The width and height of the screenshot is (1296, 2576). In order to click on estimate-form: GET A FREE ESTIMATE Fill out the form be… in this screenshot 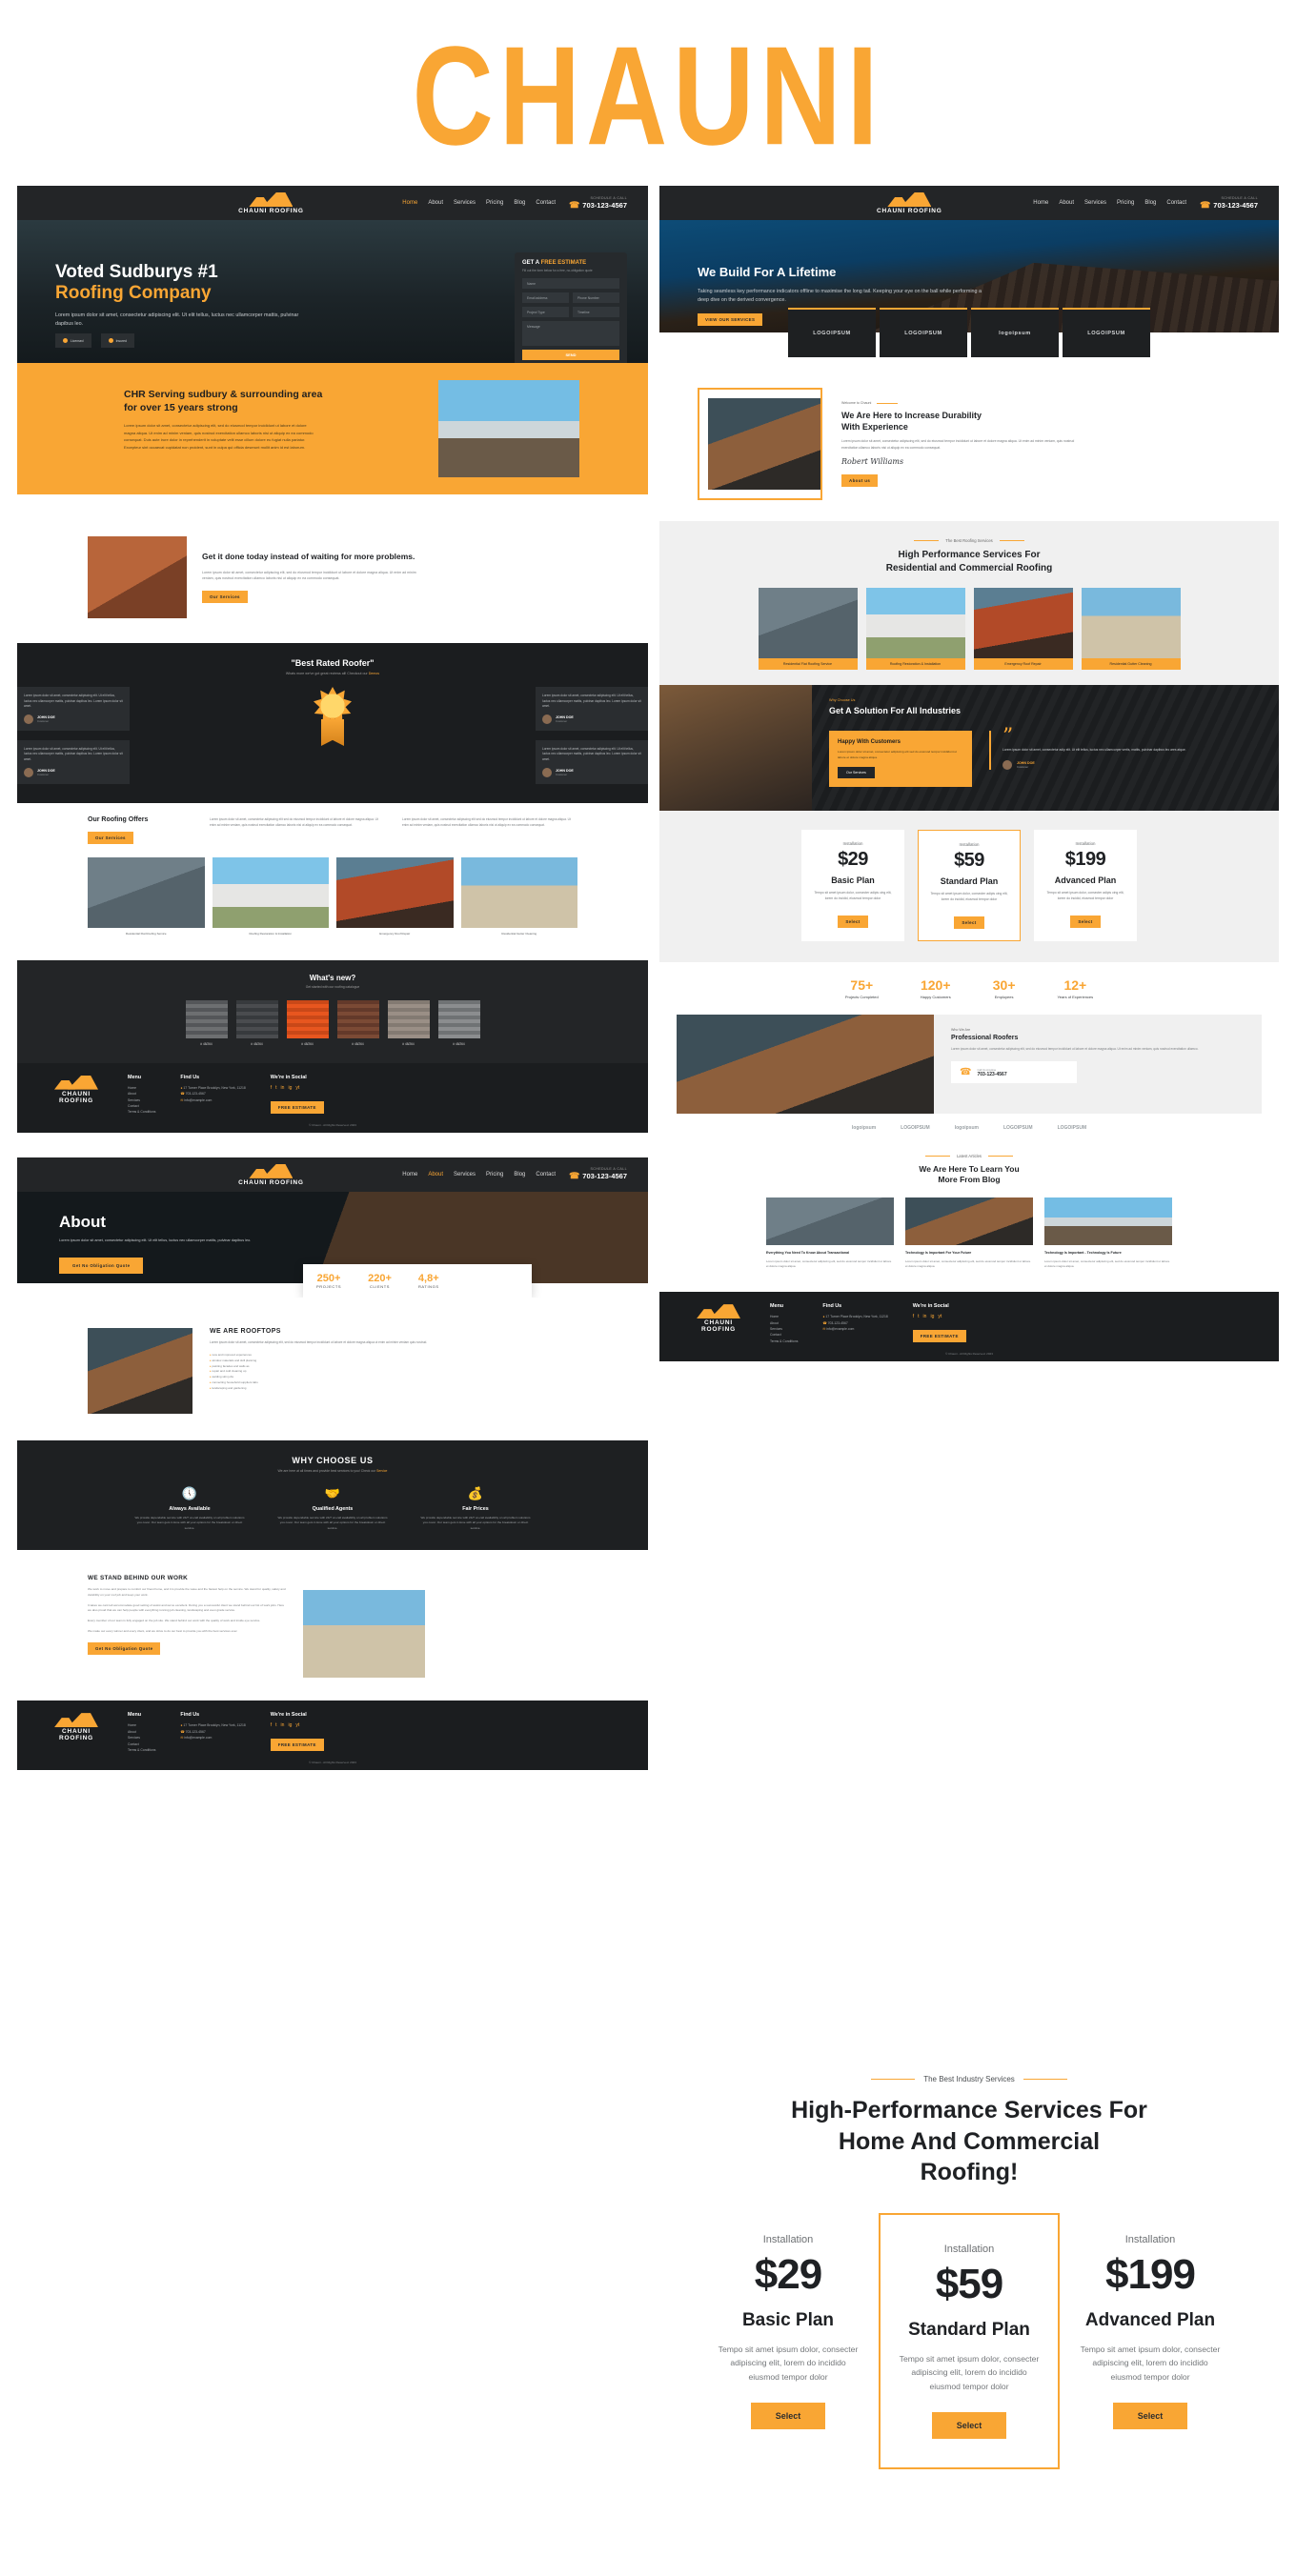, I will do `click(571, 307)`.